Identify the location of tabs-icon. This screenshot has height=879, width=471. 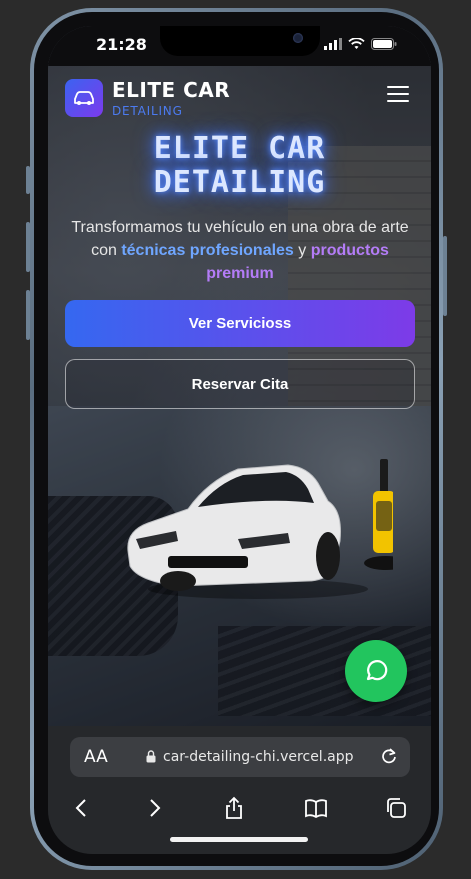
(396, 808).